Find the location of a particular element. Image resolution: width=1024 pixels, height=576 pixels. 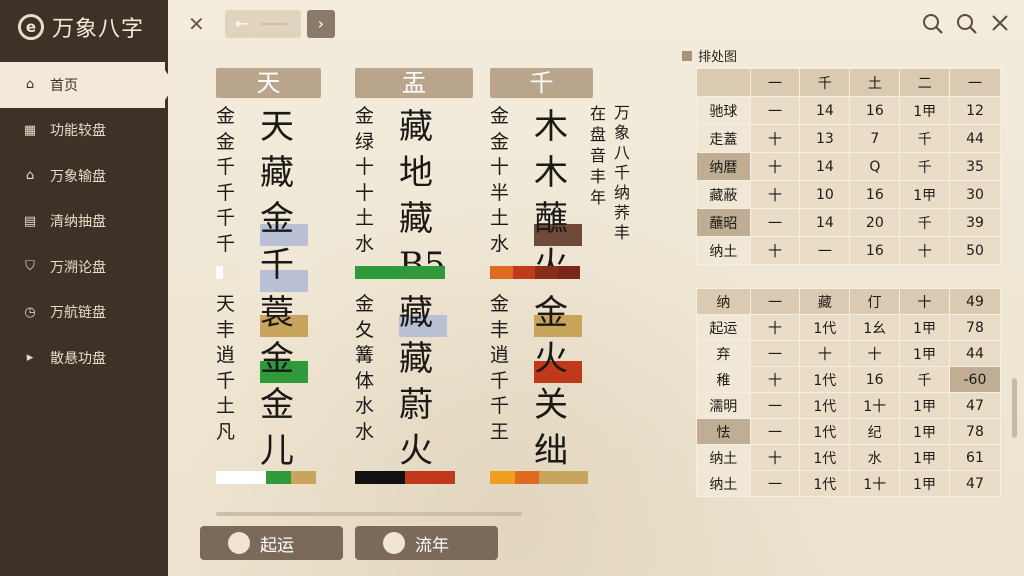

liunian-button: 流年 is located at coordinates (426, 543).